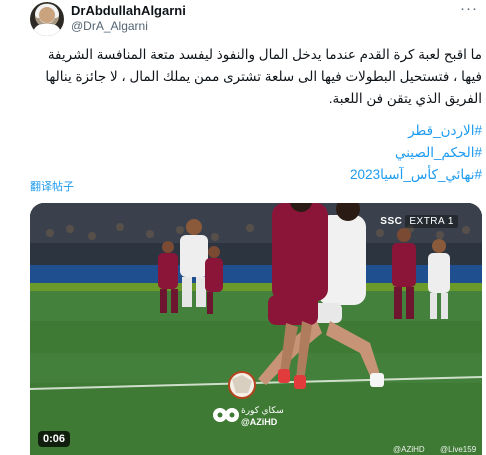 Image resolution: width=486 pixels, height=455 pixels. I want to click on hashtag-link: #الحكم_الصيني, so click(256, 153).